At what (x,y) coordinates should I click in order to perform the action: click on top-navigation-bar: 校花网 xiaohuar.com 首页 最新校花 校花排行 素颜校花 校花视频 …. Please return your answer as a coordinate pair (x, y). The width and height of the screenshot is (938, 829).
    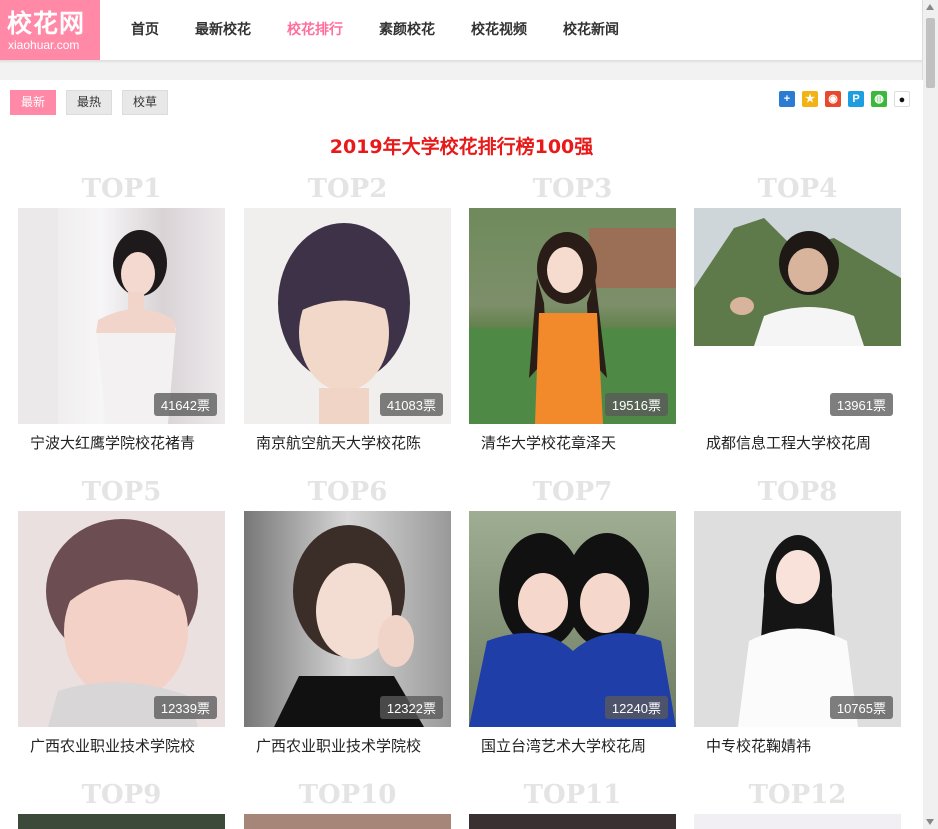
    Looking at the image, I should click on (461, 30).